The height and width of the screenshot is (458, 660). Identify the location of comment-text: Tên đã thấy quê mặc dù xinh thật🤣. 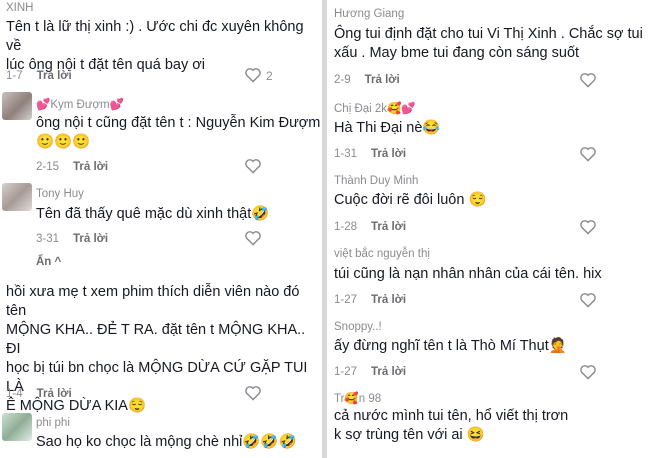
(153, 214).